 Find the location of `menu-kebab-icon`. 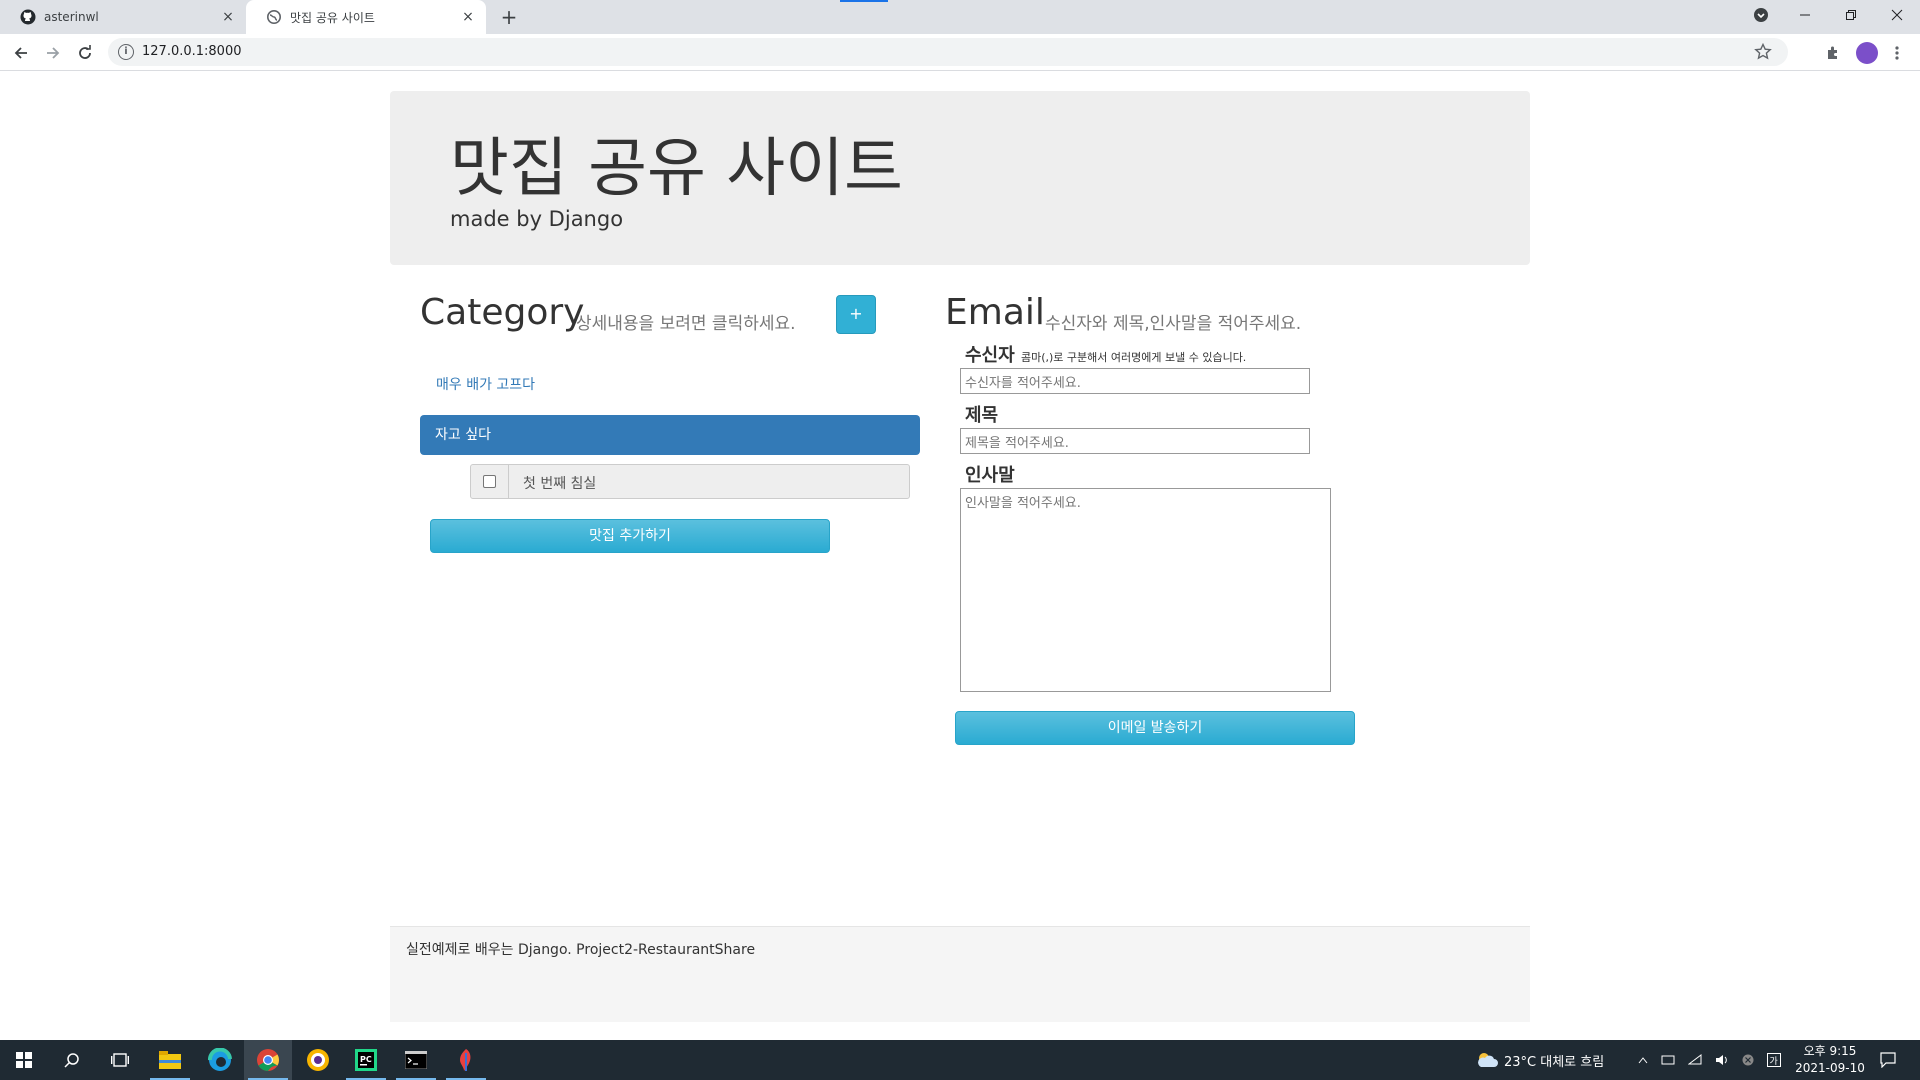

menu-kebab-icon is located at coordinates (1897, 53).